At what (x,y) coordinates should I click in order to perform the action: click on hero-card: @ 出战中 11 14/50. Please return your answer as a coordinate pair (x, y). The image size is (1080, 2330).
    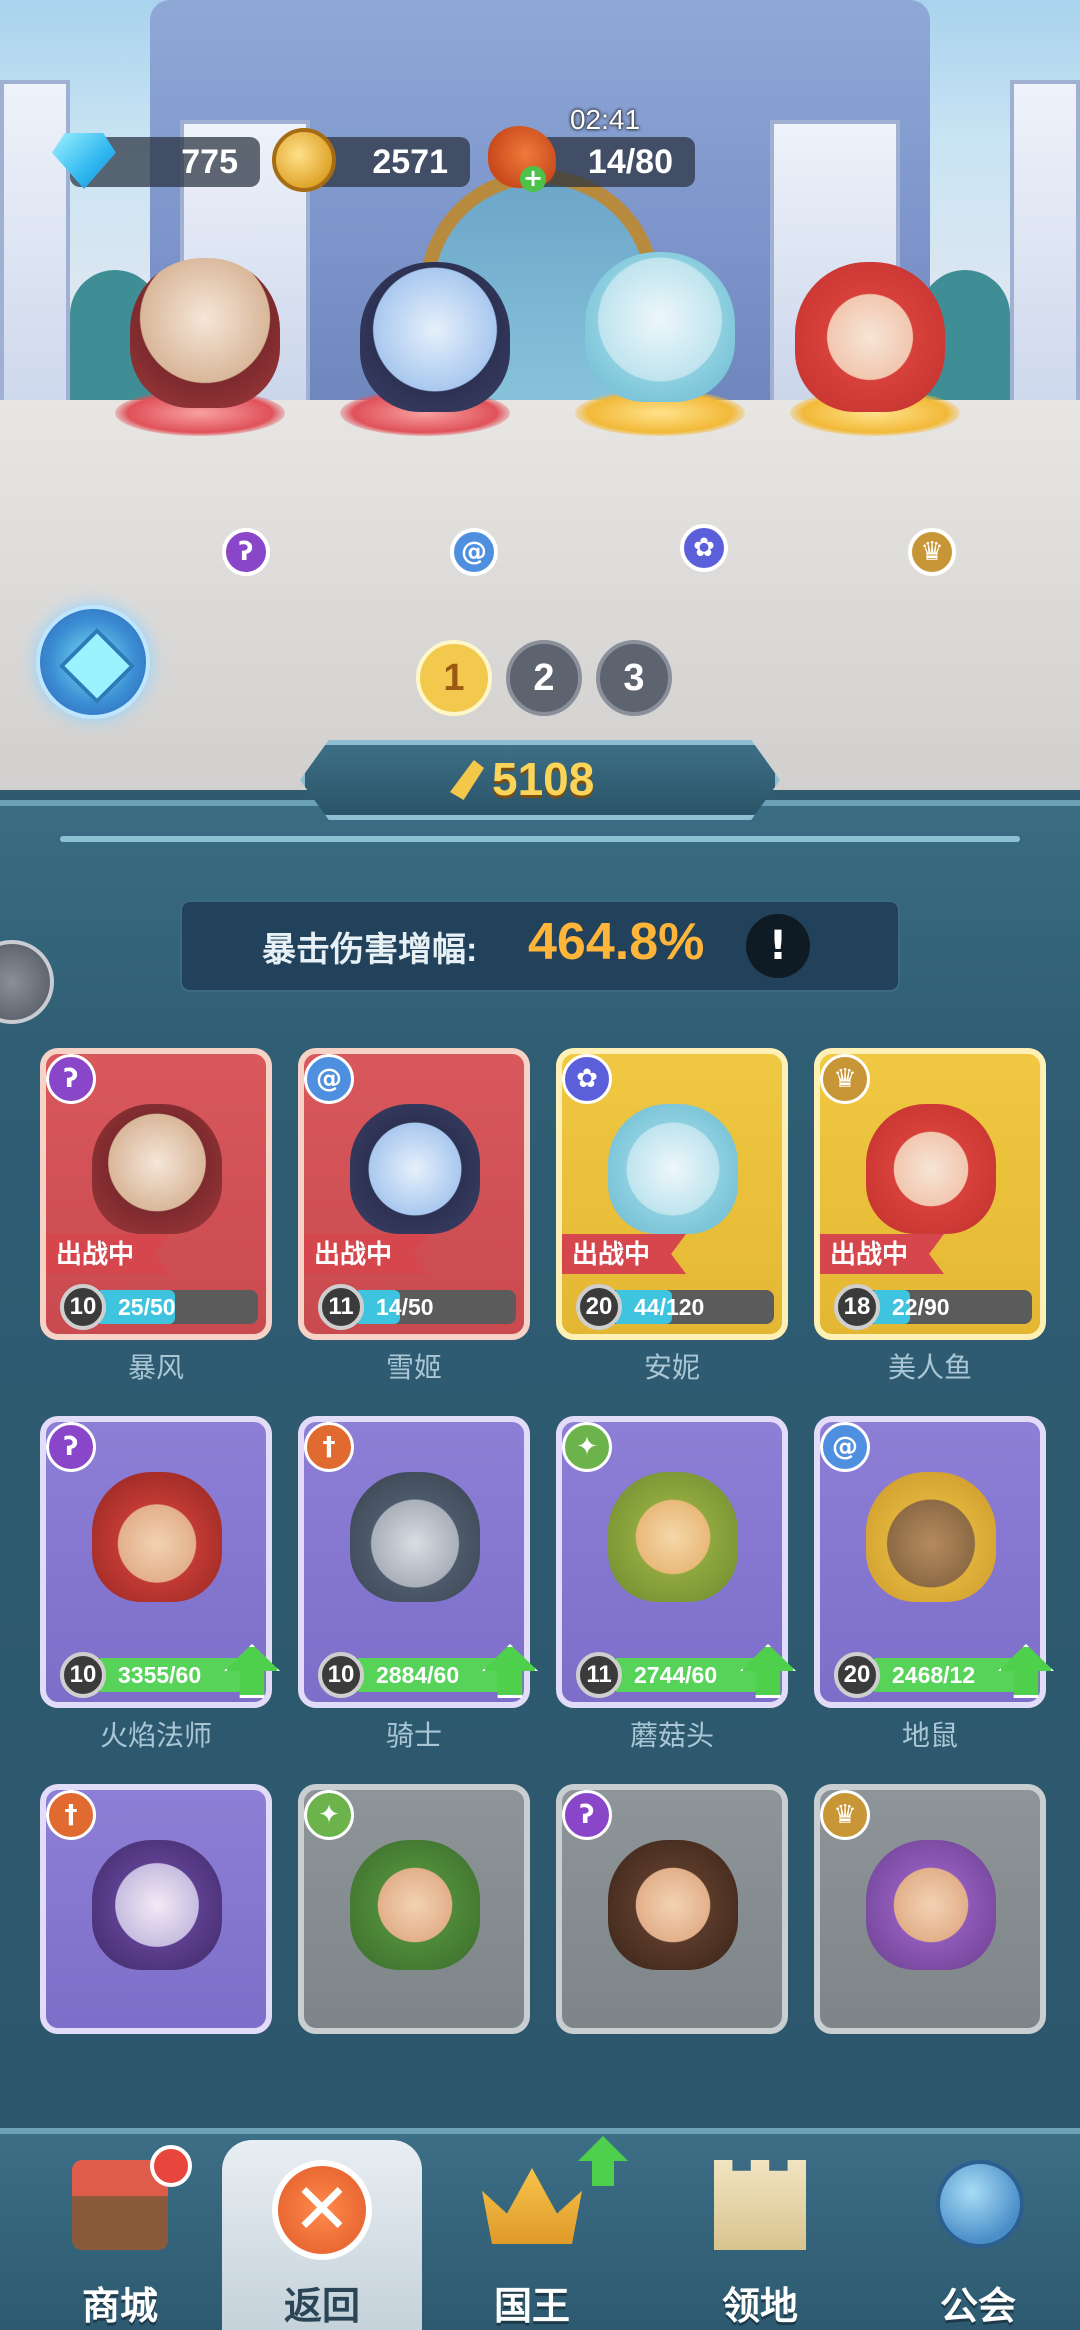
    Looking at the image, I should click on (414, 1194).